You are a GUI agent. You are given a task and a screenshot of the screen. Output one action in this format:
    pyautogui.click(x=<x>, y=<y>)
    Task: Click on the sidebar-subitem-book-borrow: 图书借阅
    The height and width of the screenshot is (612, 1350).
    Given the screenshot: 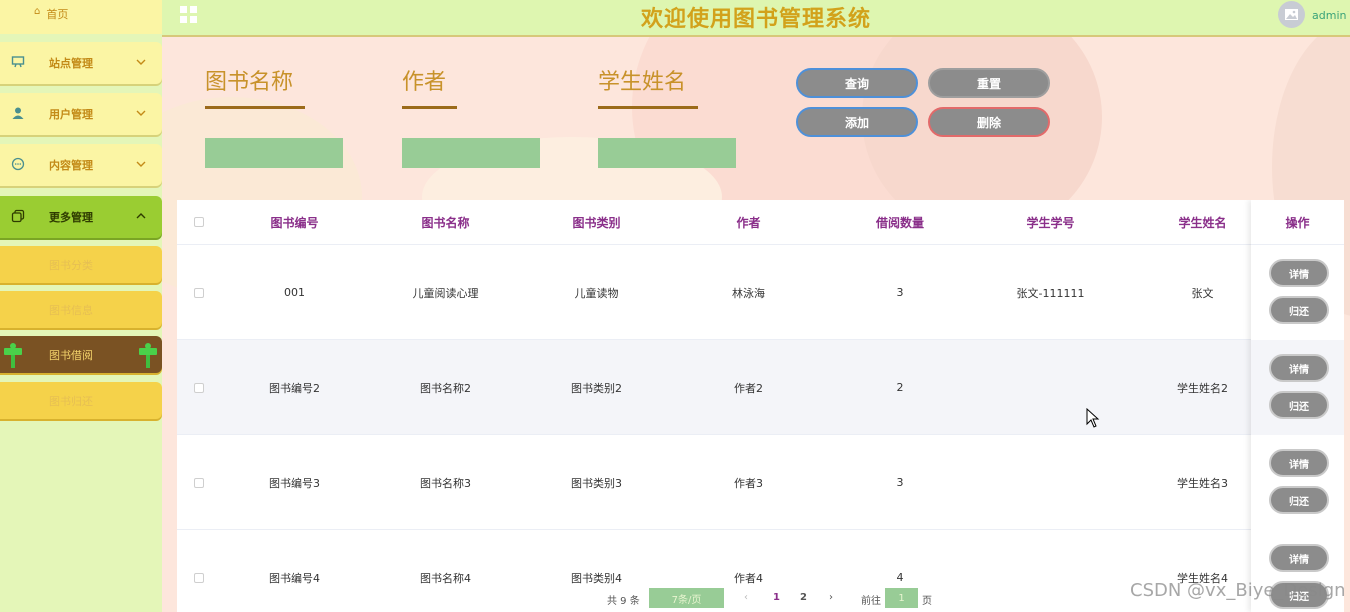 What is the action you would take?
    pyautogui.click(x=81, y=354)
    